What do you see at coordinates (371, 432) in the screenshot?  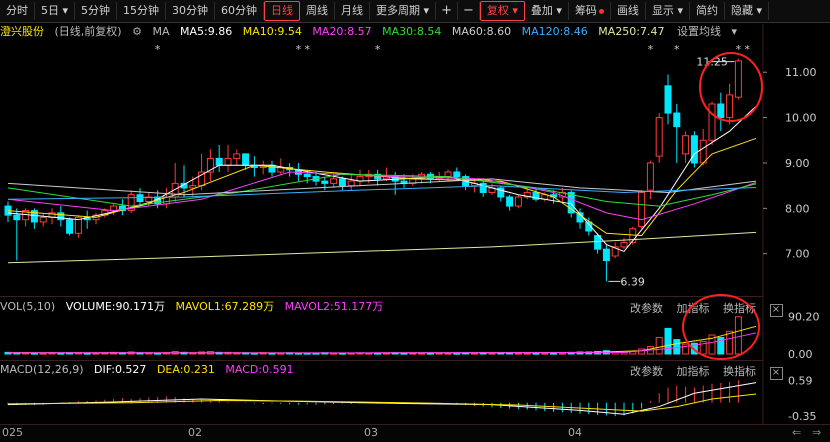 I see `date-tick: 03` at bounding box center [371, 432].